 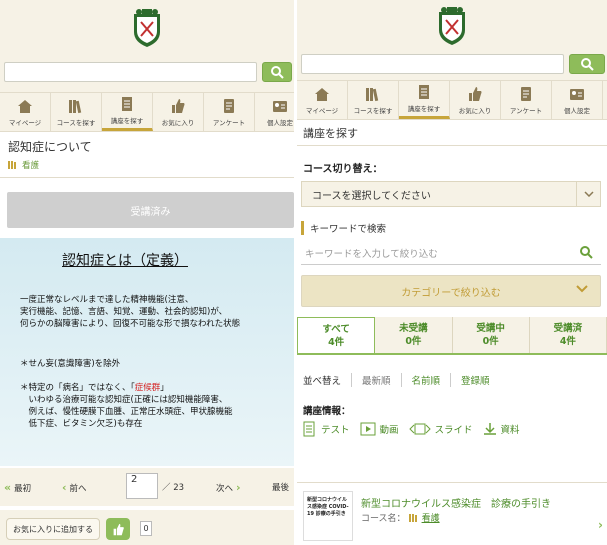 What do you see at coordinates (335, 430) in the screenshot?
I see `legend-label: テスト` at bounding box center [335, 430].